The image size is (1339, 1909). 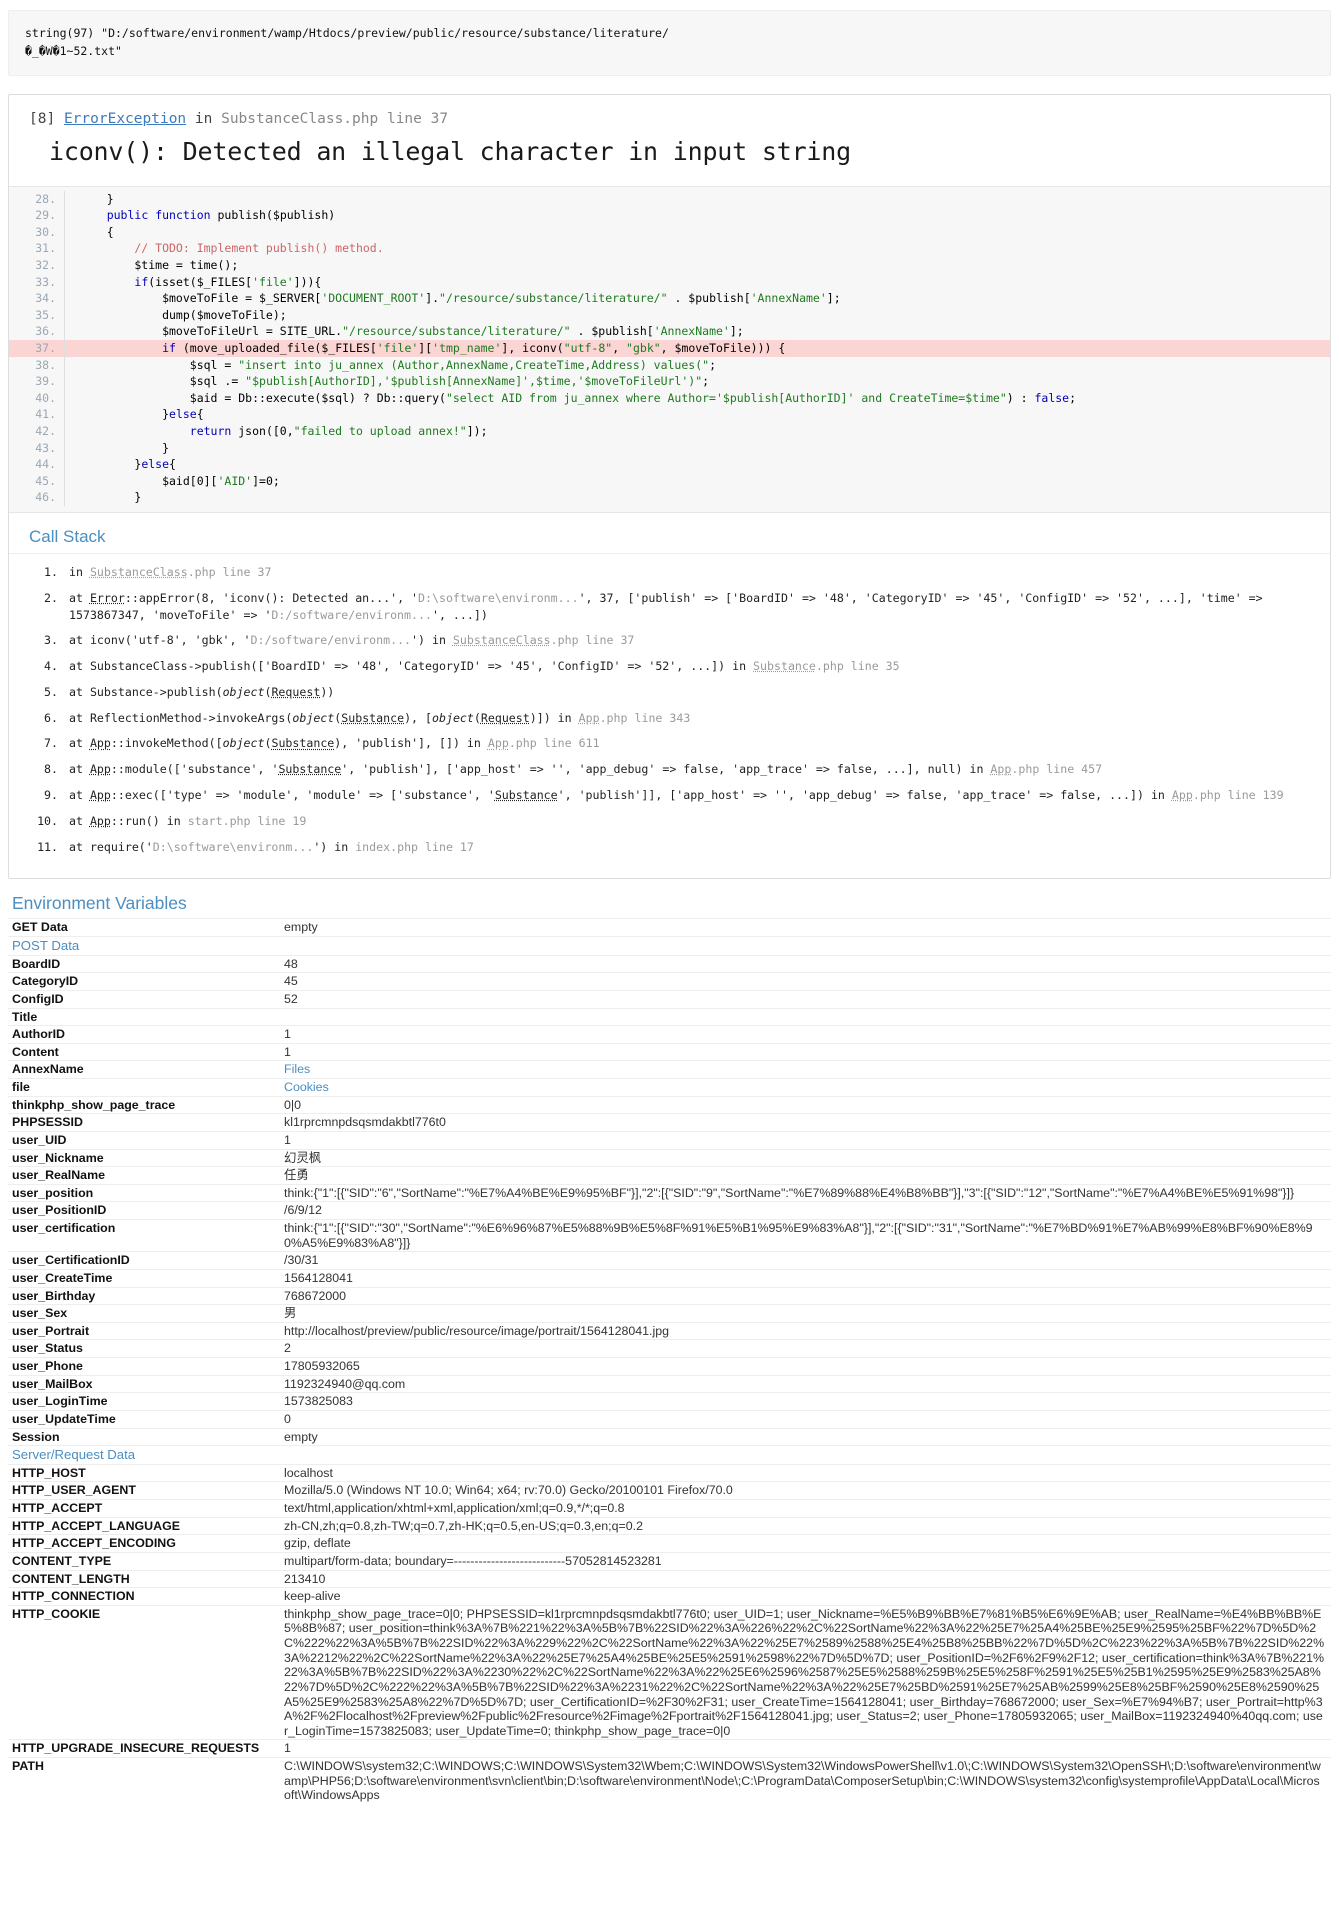 I want to click on env-value: 幻灵枫, so click(x=303, y=1157).